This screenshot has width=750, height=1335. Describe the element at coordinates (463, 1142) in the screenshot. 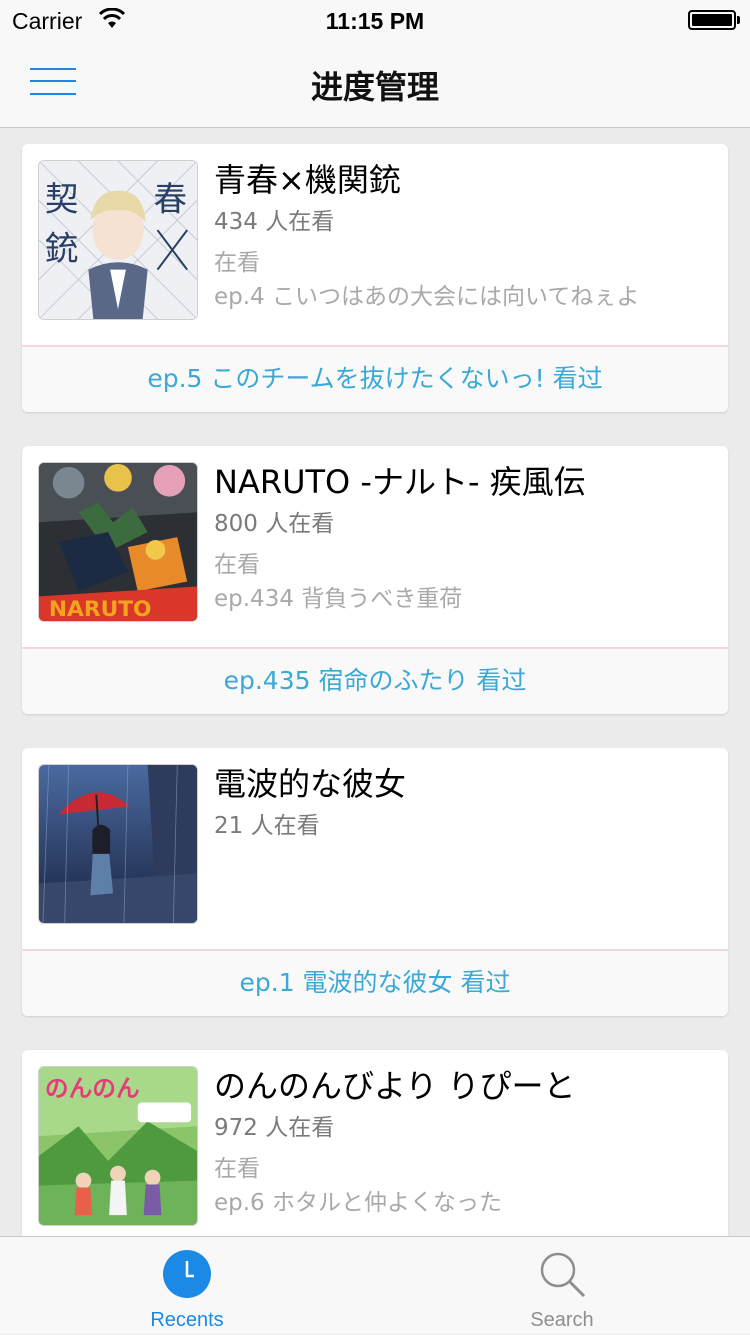

I see `item-info: のんのんびより りぴーと 972 人在看 在看 ep.6 ホタルと仲よくなった` at that location.